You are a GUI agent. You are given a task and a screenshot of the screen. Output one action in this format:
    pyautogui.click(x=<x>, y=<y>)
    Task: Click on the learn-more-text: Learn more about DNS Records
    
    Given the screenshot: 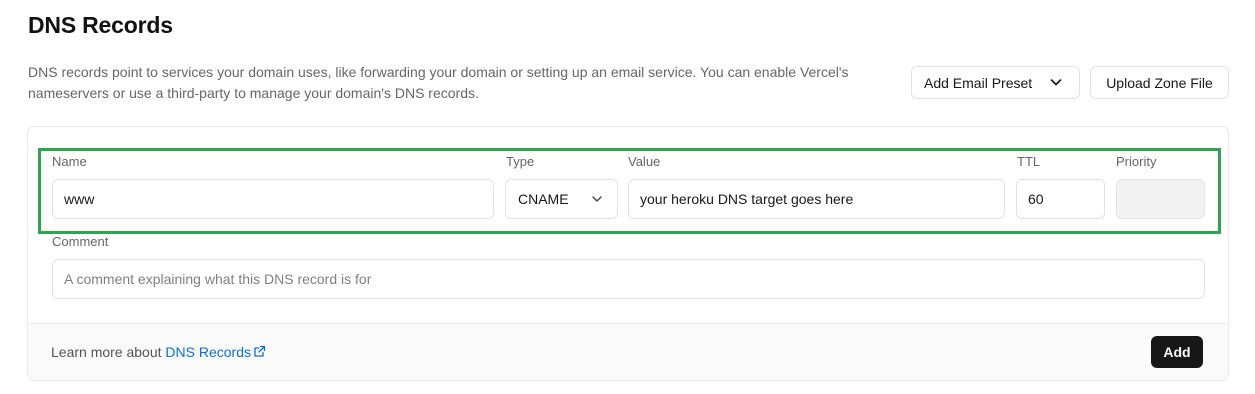 What is the action you would take?
    pyautogui.click(x=158, y=352)
    